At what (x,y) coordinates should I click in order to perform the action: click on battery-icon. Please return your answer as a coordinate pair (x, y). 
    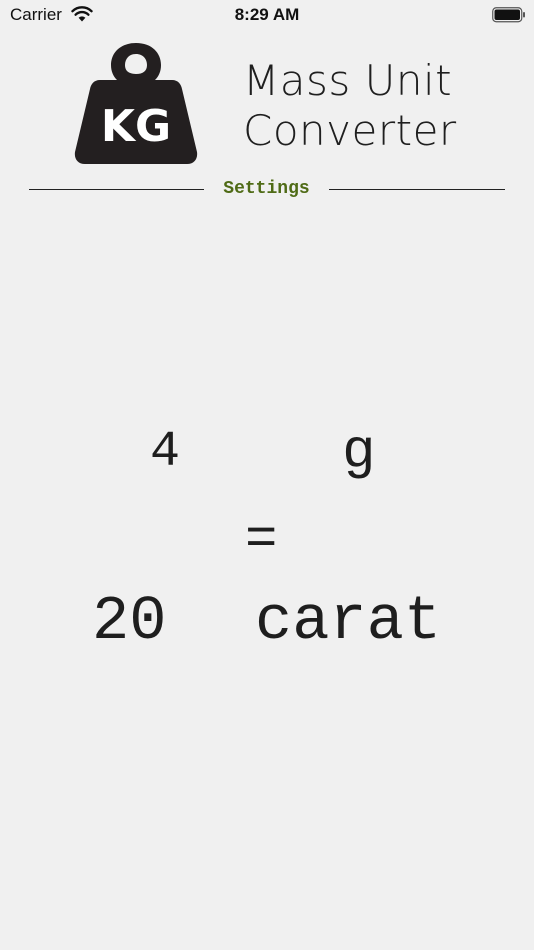
    Looking at the image, I should click on (509, 17).